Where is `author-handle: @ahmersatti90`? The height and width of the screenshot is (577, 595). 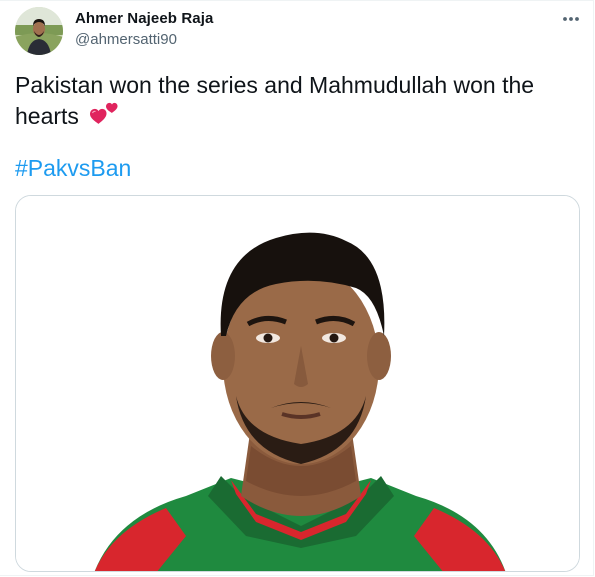 author-handle: @ahmersatti90 is located at coordinates (126, 39).